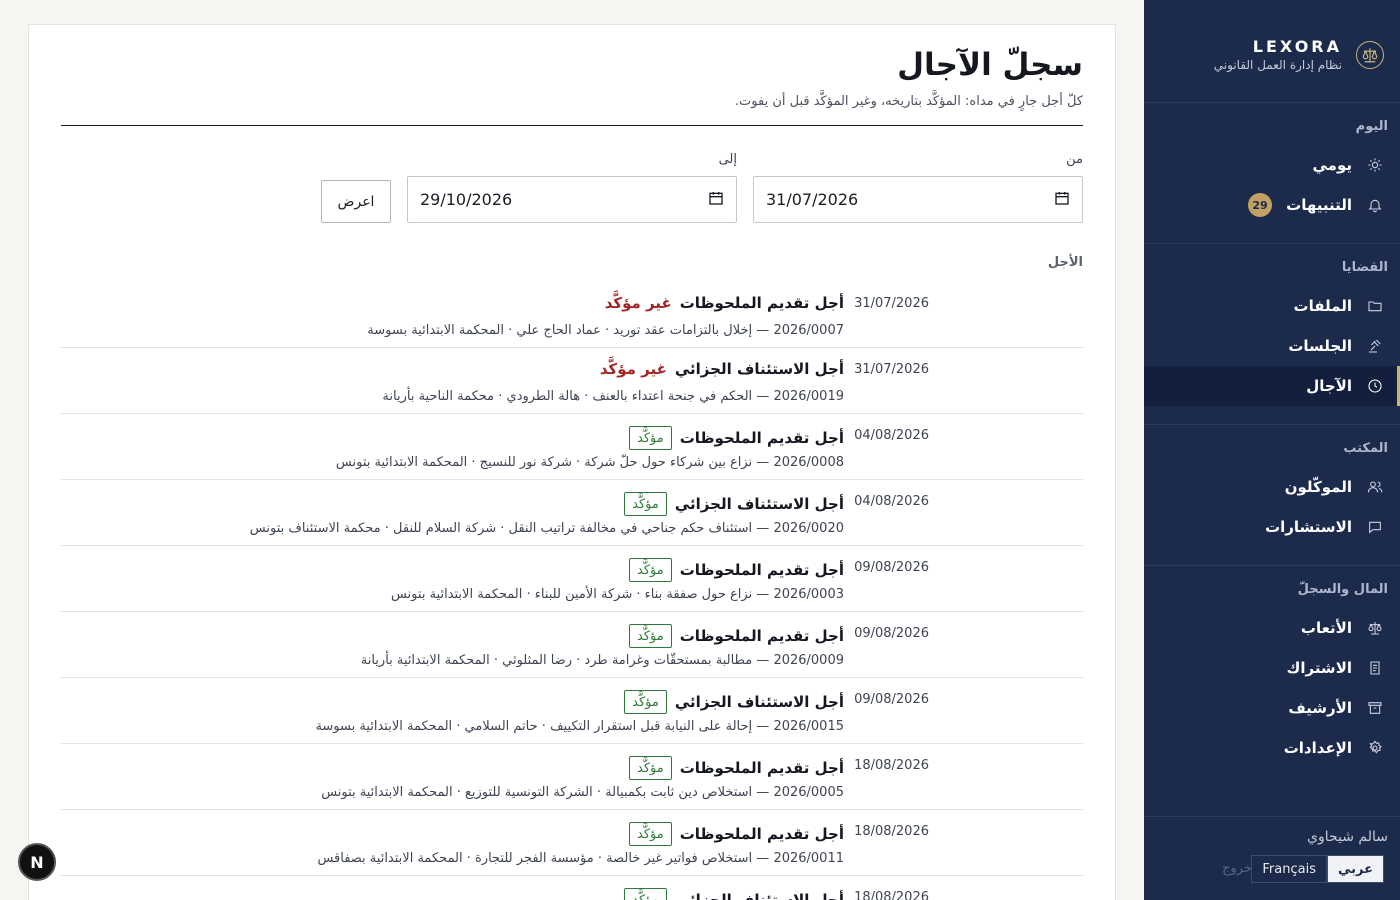  I want to click on sidebar-item-clients: الموكّلون, so click(1272, 487).